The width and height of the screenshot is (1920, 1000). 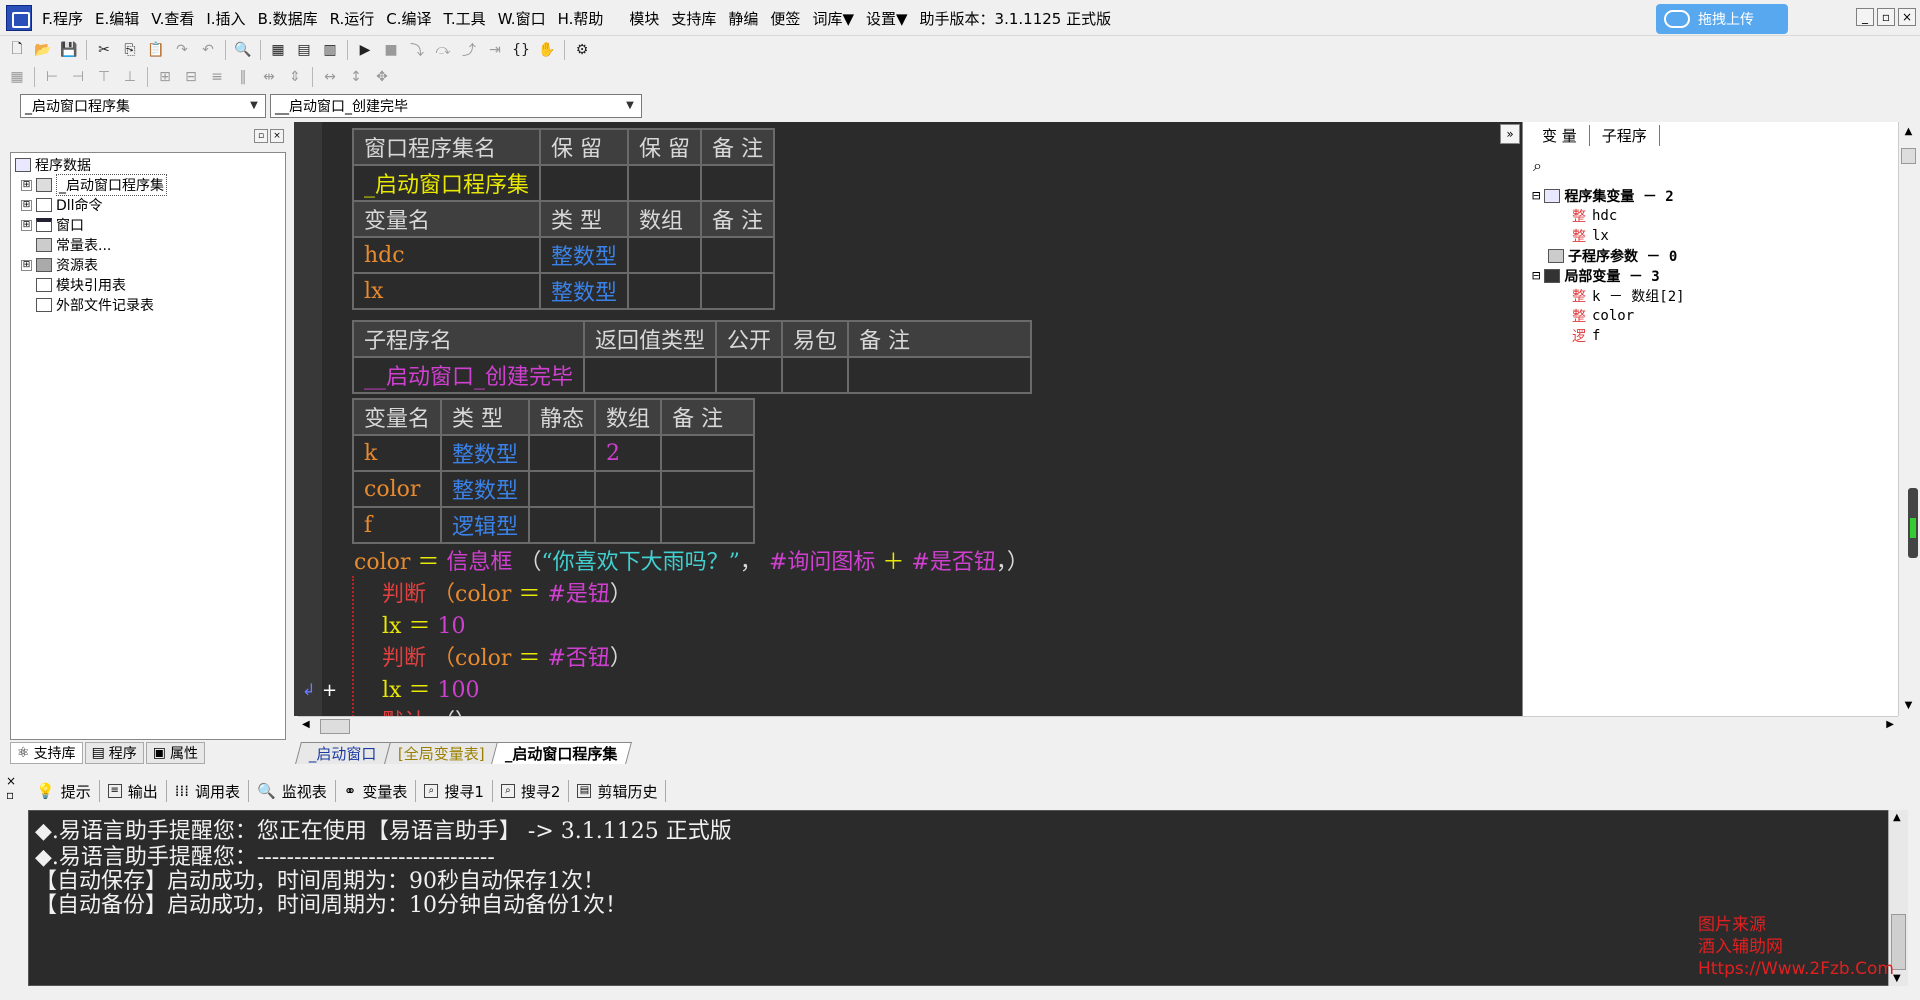 I want to click on step-over-icon: ⤼, so click(x=443, y=50).